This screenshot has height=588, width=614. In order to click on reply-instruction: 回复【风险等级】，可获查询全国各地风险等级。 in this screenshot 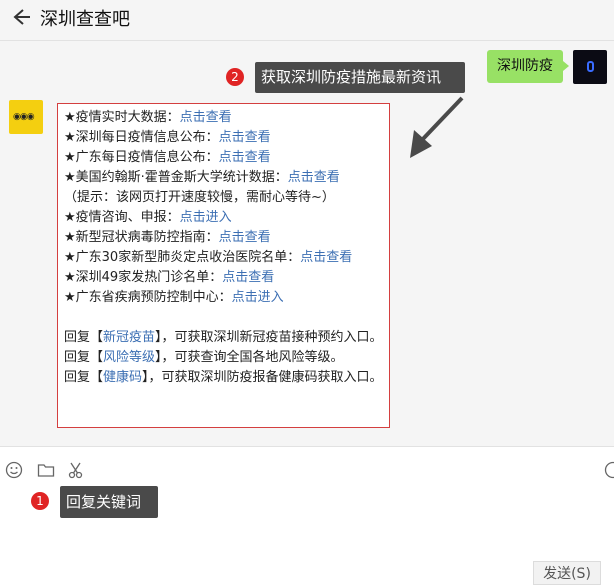, I will do `click(225, 358)`.